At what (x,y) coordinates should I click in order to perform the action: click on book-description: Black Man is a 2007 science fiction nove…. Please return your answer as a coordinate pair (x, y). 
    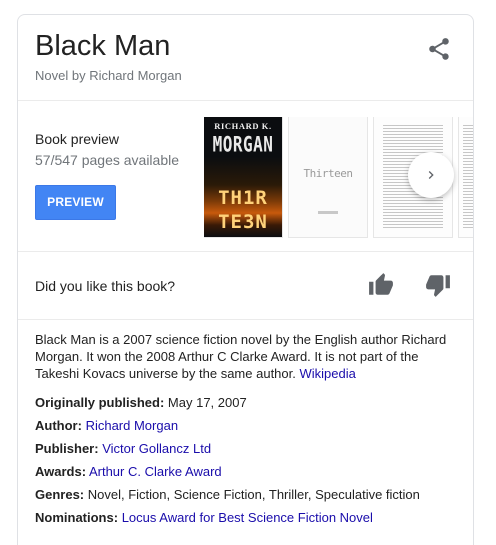
    Looking at the image, I should click on (250, 356).